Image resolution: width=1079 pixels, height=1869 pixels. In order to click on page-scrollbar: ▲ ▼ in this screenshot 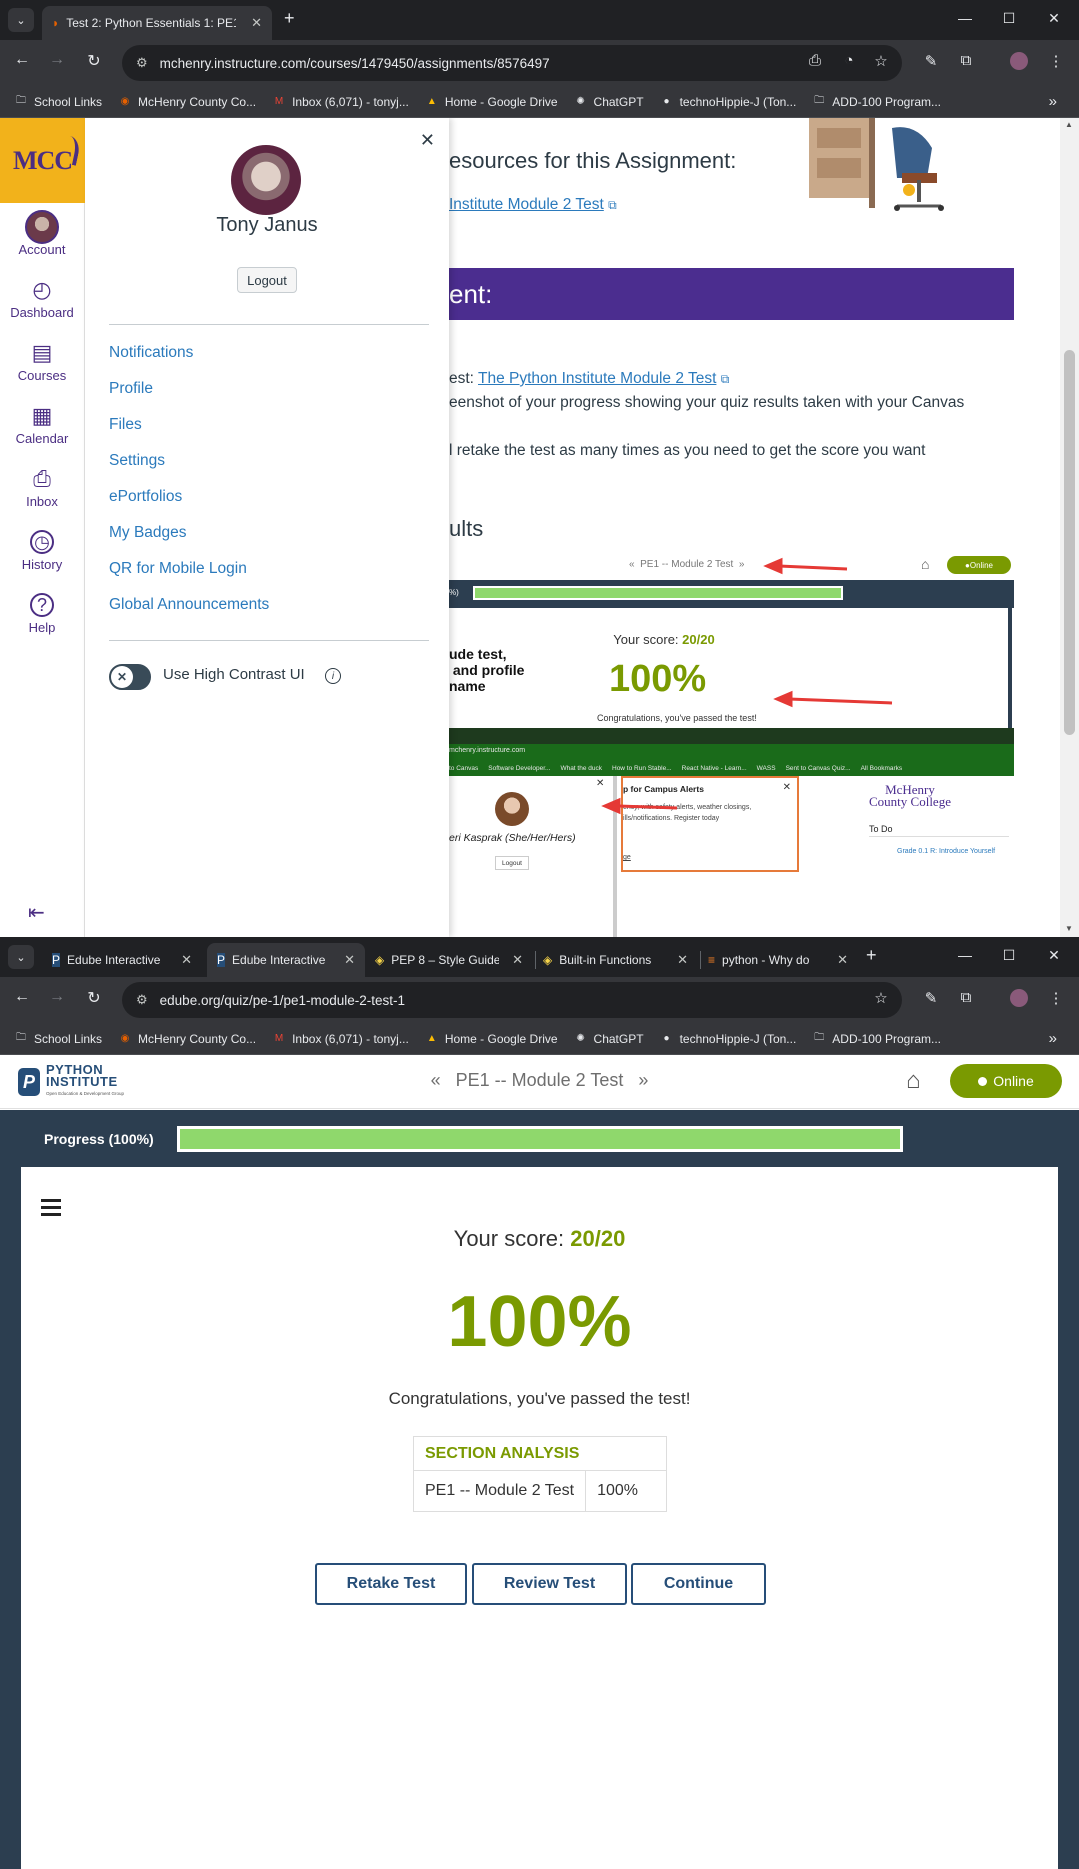, I will do `click(1069, 527)`.